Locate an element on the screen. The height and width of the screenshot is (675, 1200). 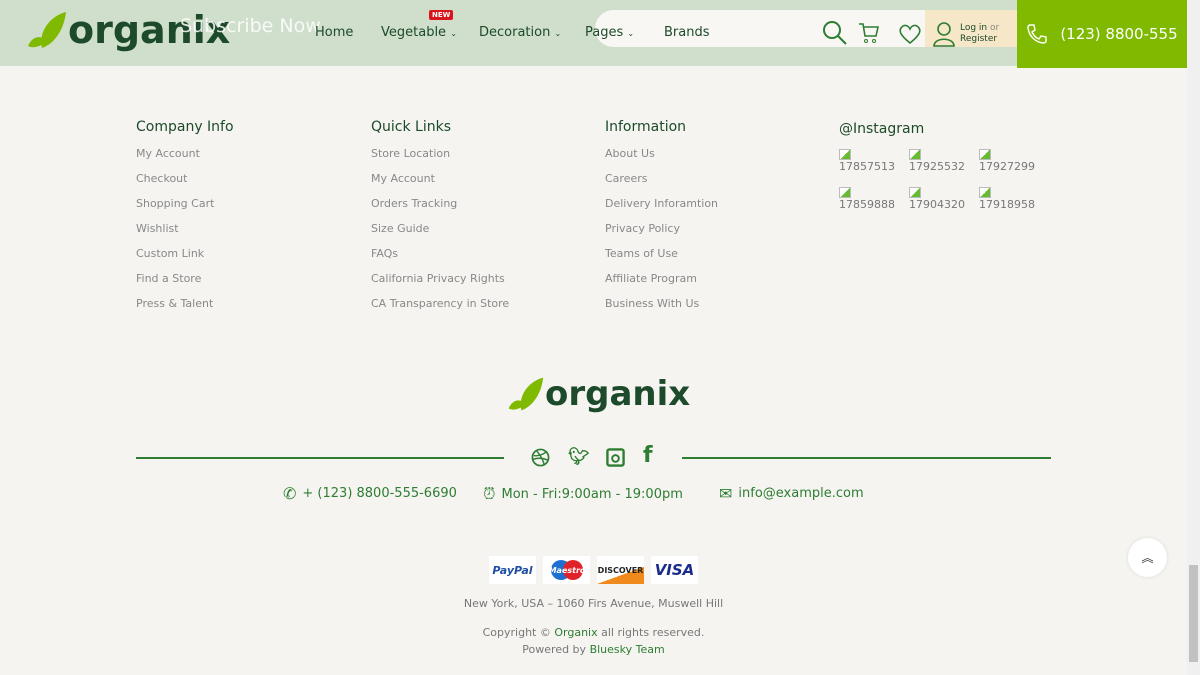
brand-link: Organix is located at coordinates (575, 632).